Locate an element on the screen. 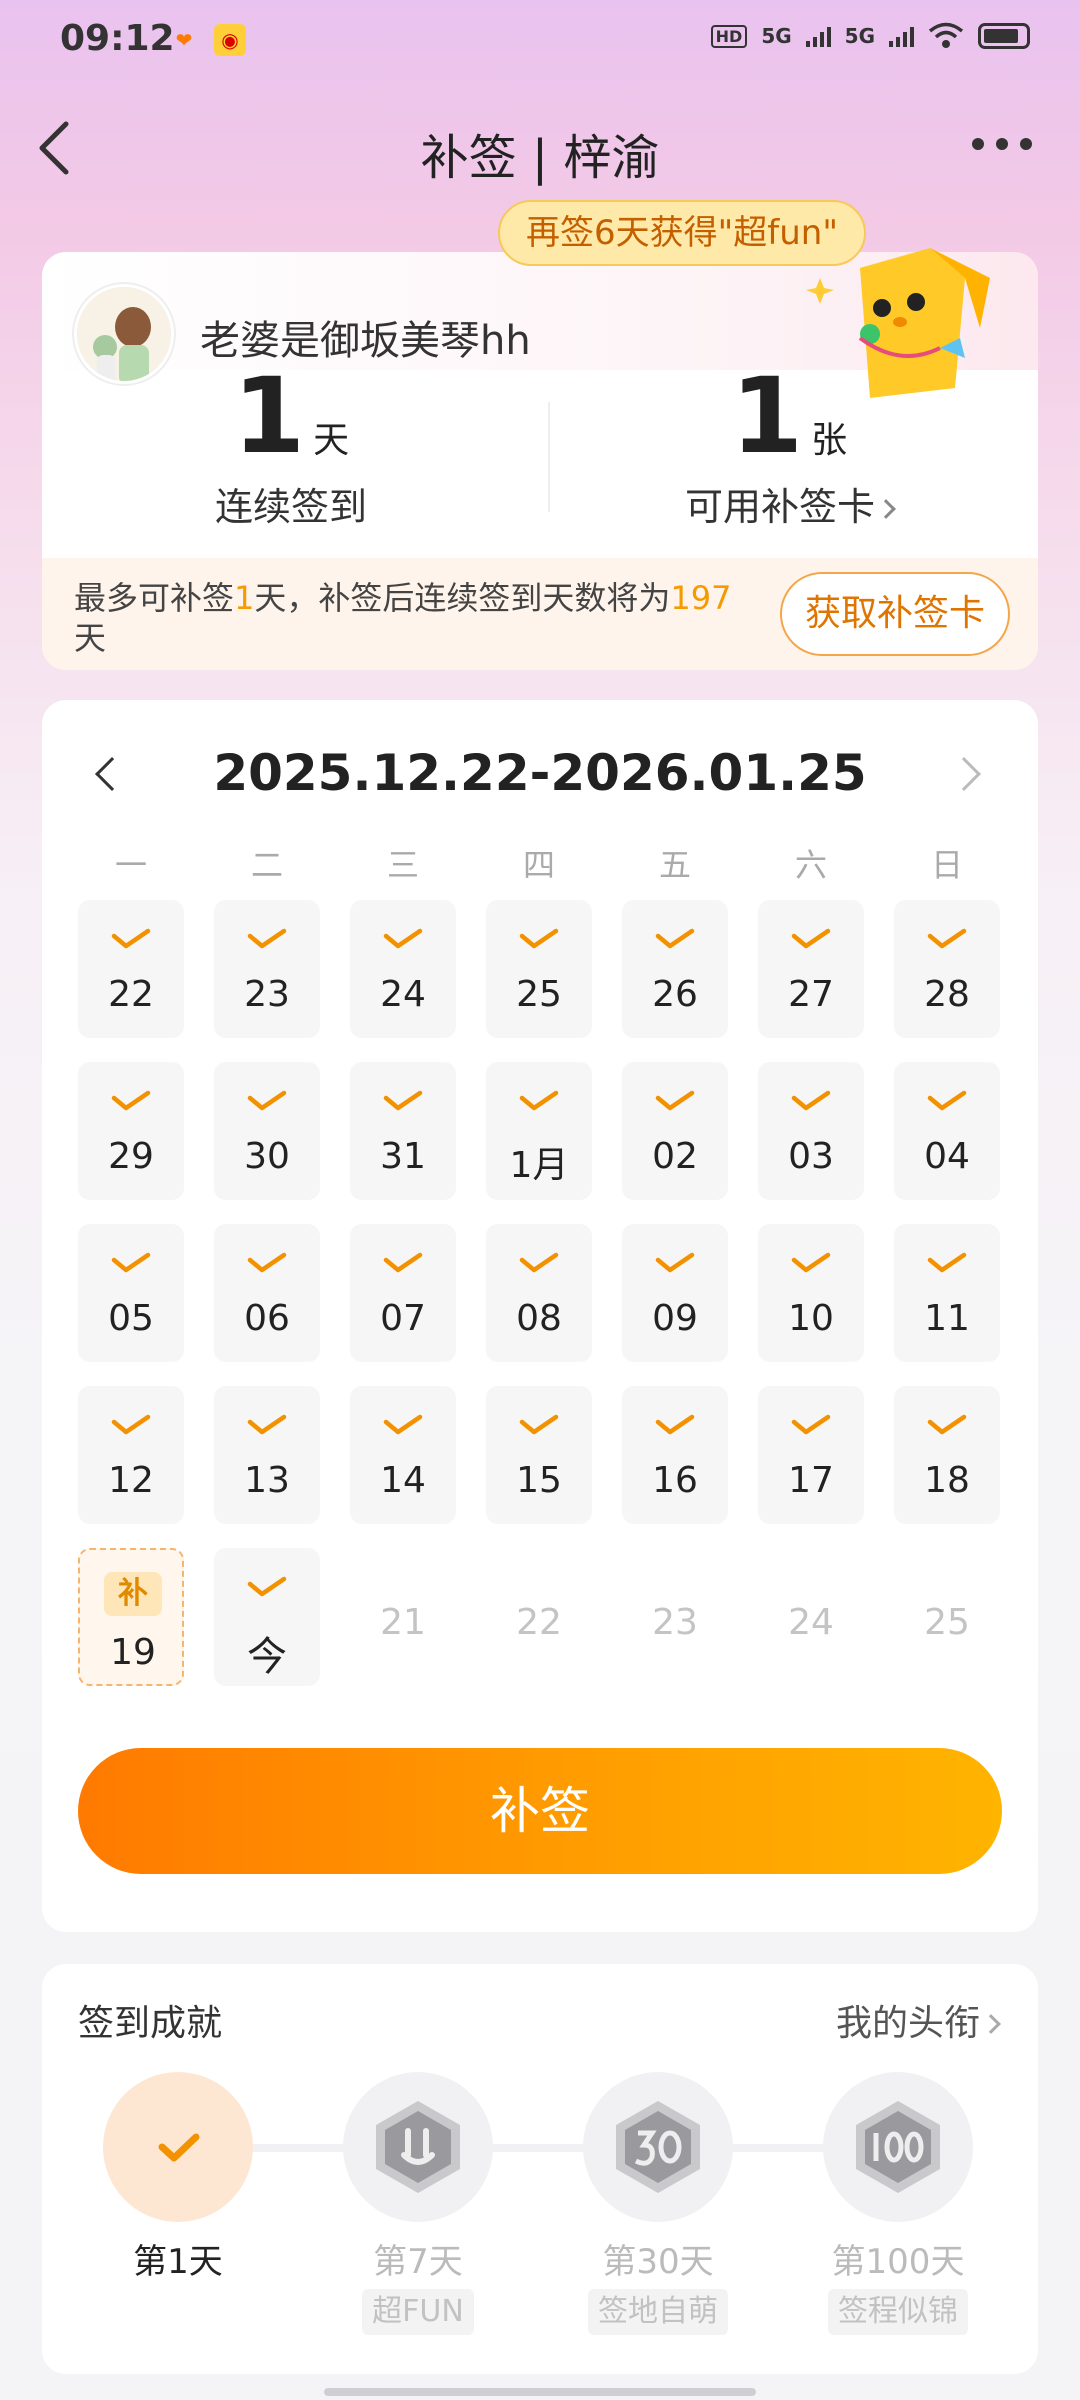 Image resolution: width=1080 pixels, height=2400 pixels. calendar-day-future: 24 is located at coordinates (811, 1617).